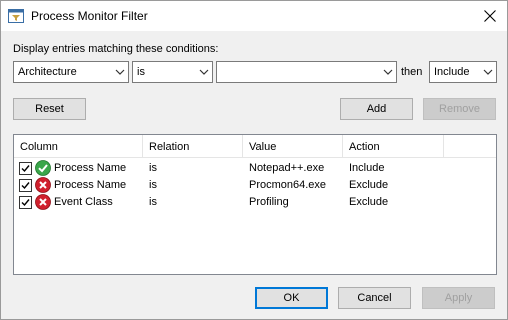  What do you see at coordinates (89, 16) in the screenshot?
I see `window-title: Process Monitor Filter` at bounding box center [89, 16].